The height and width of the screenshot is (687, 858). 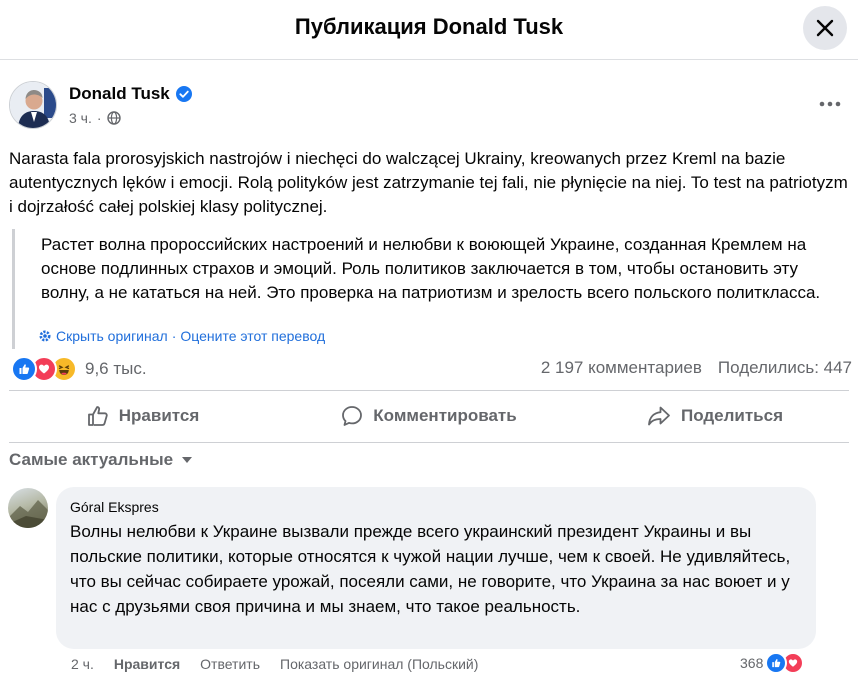 What do you see at coordinates (97, 416) in the screenshot?
I see `thumbs-up-icon` at bounding box center [97, 416].